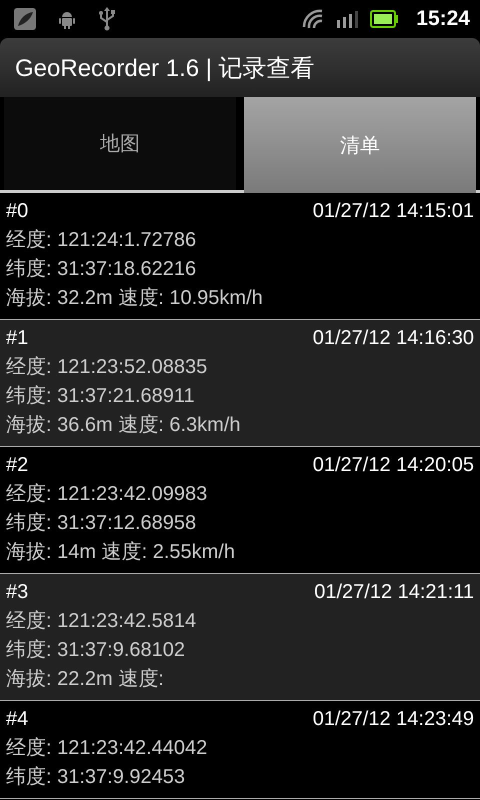 Image resolution: width=480 pixels, height=800 pixels. What do you see at coordinates (17, 719) in the screenshot?
I see `record-number: #4` at bounding box center [17, 719].